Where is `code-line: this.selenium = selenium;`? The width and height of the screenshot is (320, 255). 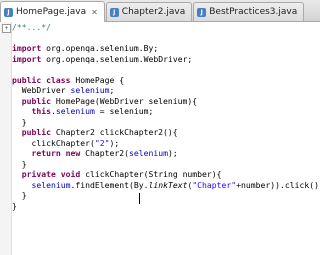 code-line: this.selenium = selenium; is located at coordinates (166, 111).